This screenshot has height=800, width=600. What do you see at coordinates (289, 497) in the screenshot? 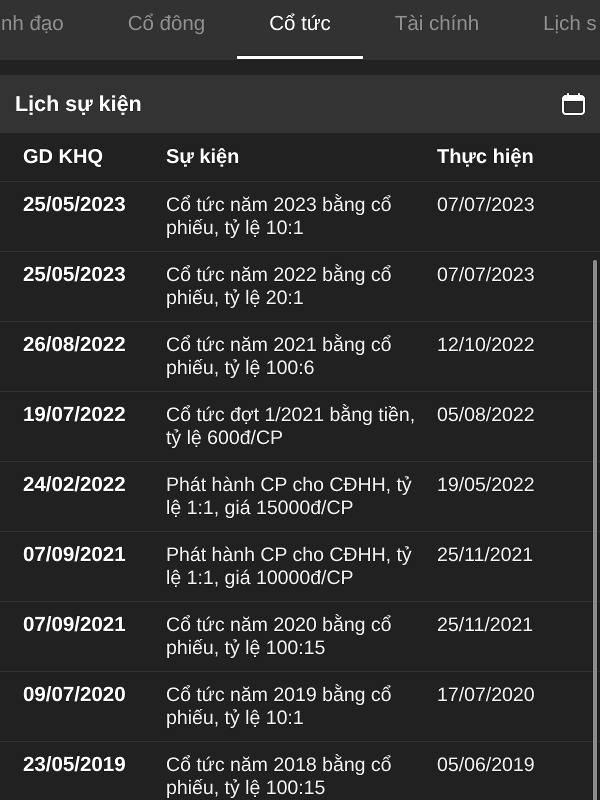
I see `event-cell-text: Phát hành CP cho CĐHH, tỷ lệ 1:1, giá 15000đ/CP` at bounding box center [289, 497].